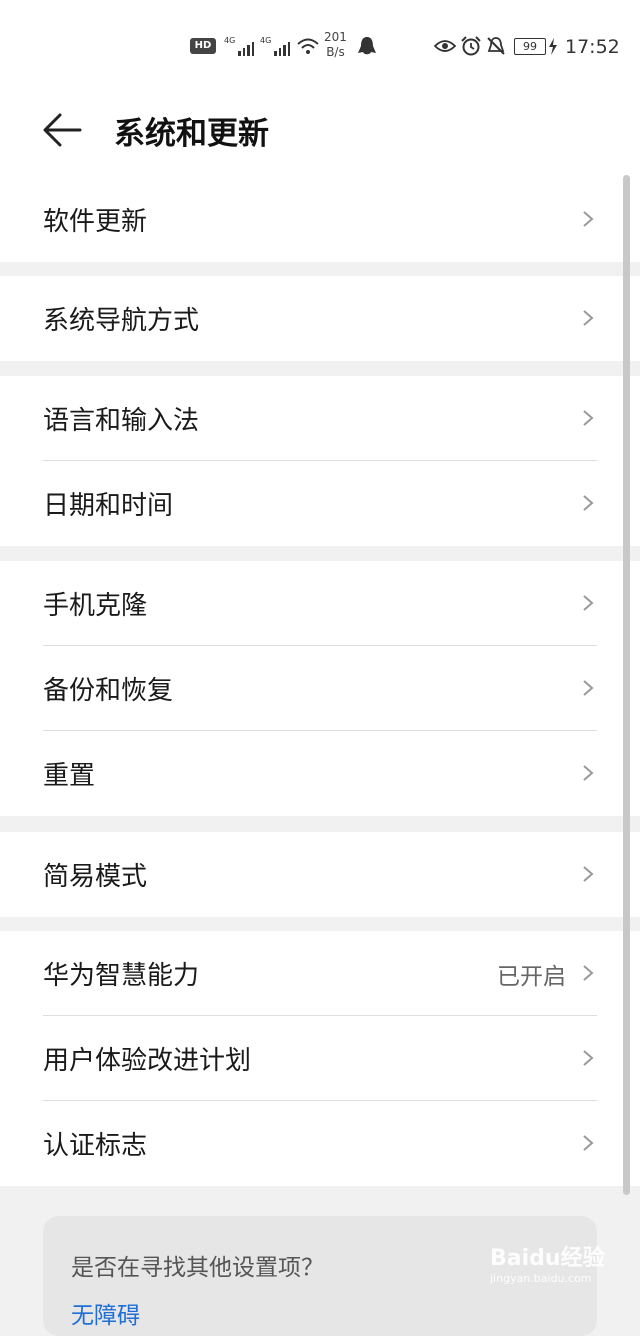 This screenshot has width=640, height=1336. What do you see at coordinates (108, 691) in the screenshot?
I see `settings-item-label: 备份和恢复` at bounding box center [108, 691].